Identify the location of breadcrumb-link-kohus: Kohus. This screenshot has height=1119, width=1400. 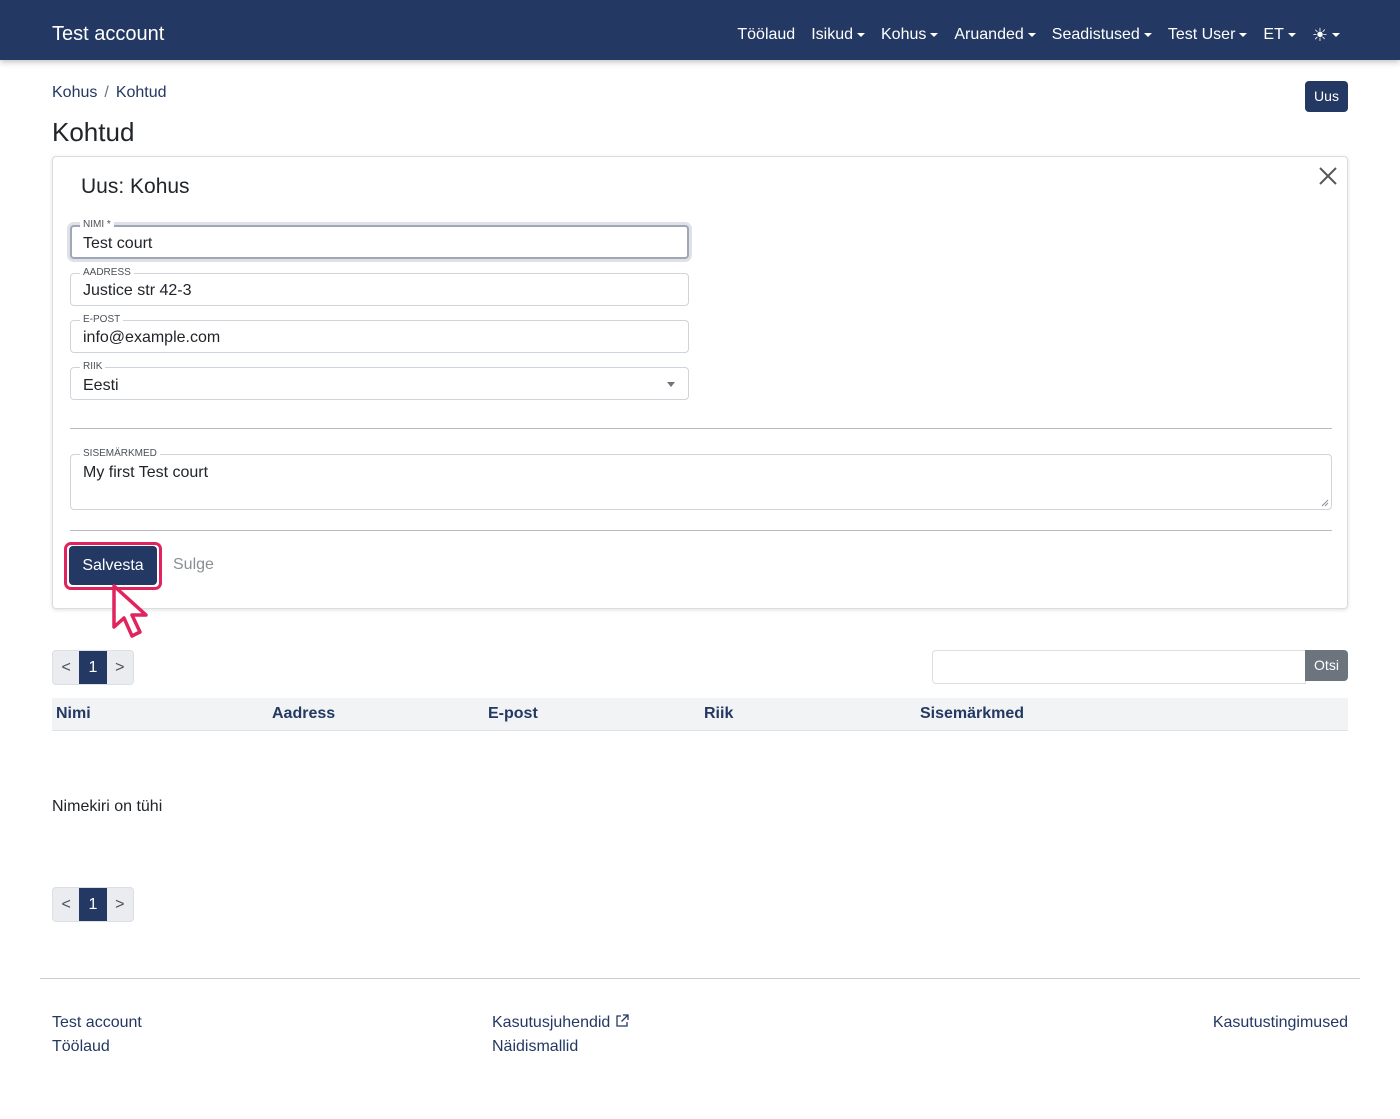
(74, 93).